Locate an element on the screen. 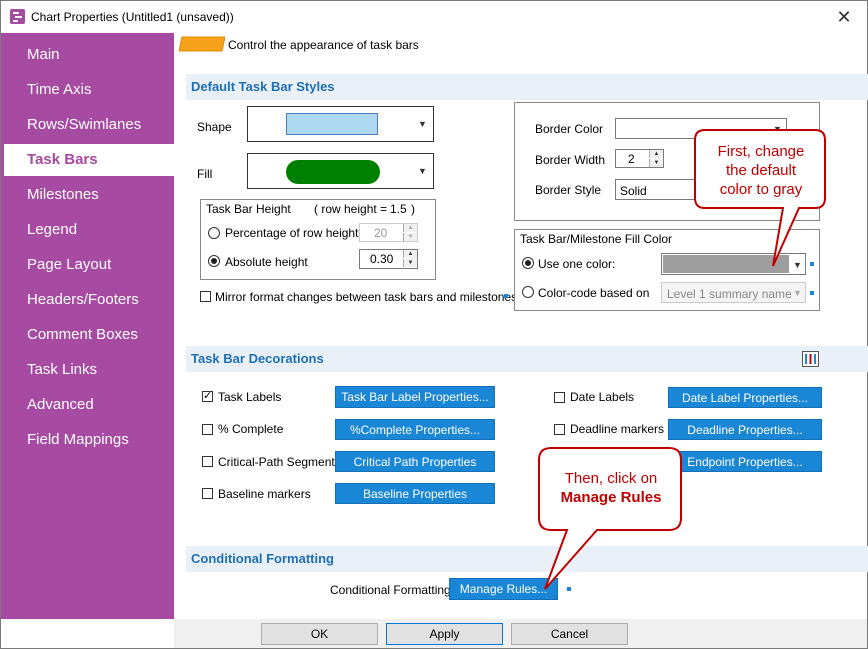 The image size is (868, 649). callout-line: the default is located at coordinates (761, 170).